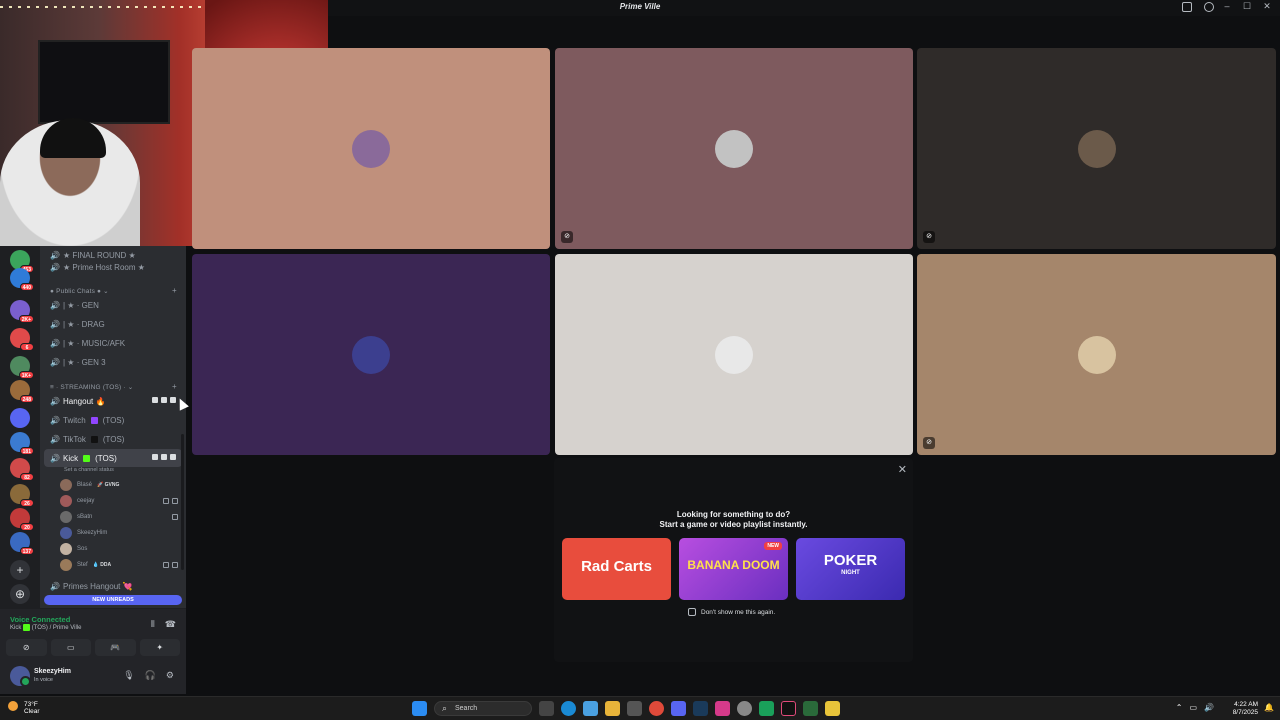 This screenshot has height=720, width=1280. What do you see at coordinates (113, 420) in the screenshot?
I see `channel-twitch: 🔊 Twitch (TOS)` at bounding box center [113, 420].